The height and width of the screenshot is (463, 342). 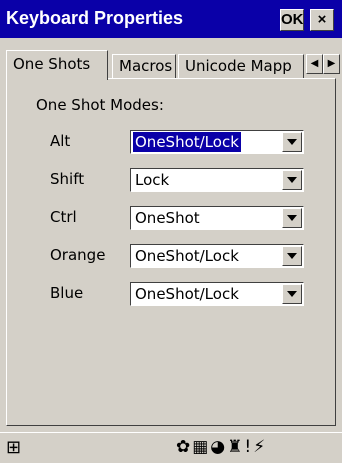 What do you see at coordinates (100, 105) in the screenshot?
I see `section-heading: One Shot Modes:` at bounding box center [100, 105].